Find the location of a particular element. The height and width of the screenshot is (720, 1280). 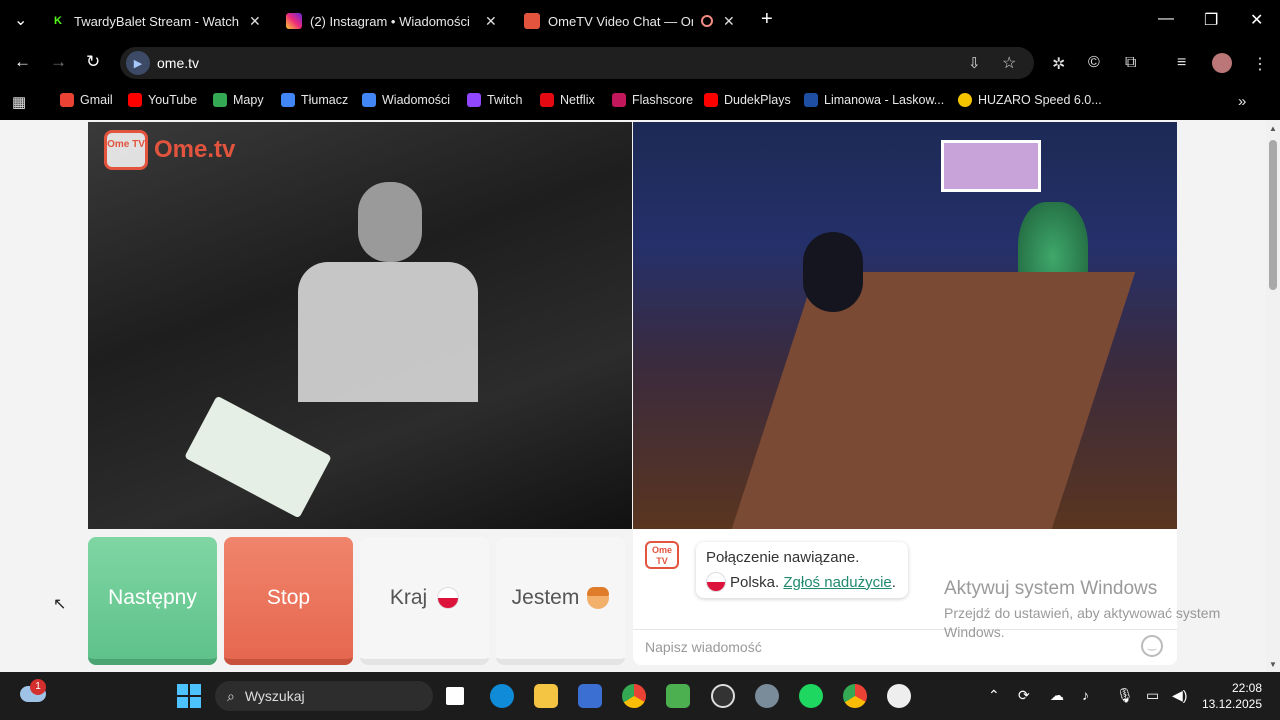

bookmark-translate: Tłumacz is located at coordinates (314, 100).